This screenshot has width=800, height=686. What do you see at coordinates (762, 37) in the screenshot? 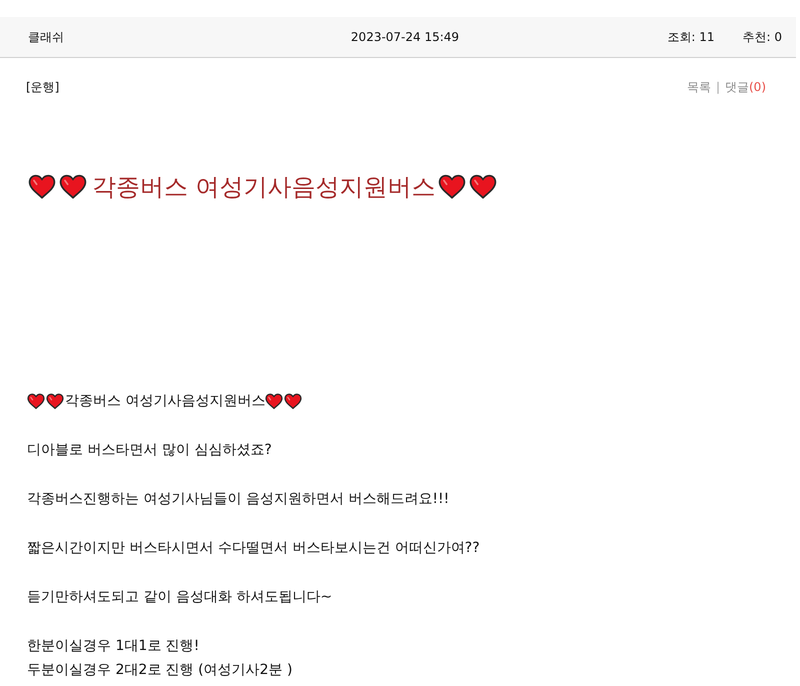
I see `recommend-count: 추천: 0` at bounding box center [762, 37].